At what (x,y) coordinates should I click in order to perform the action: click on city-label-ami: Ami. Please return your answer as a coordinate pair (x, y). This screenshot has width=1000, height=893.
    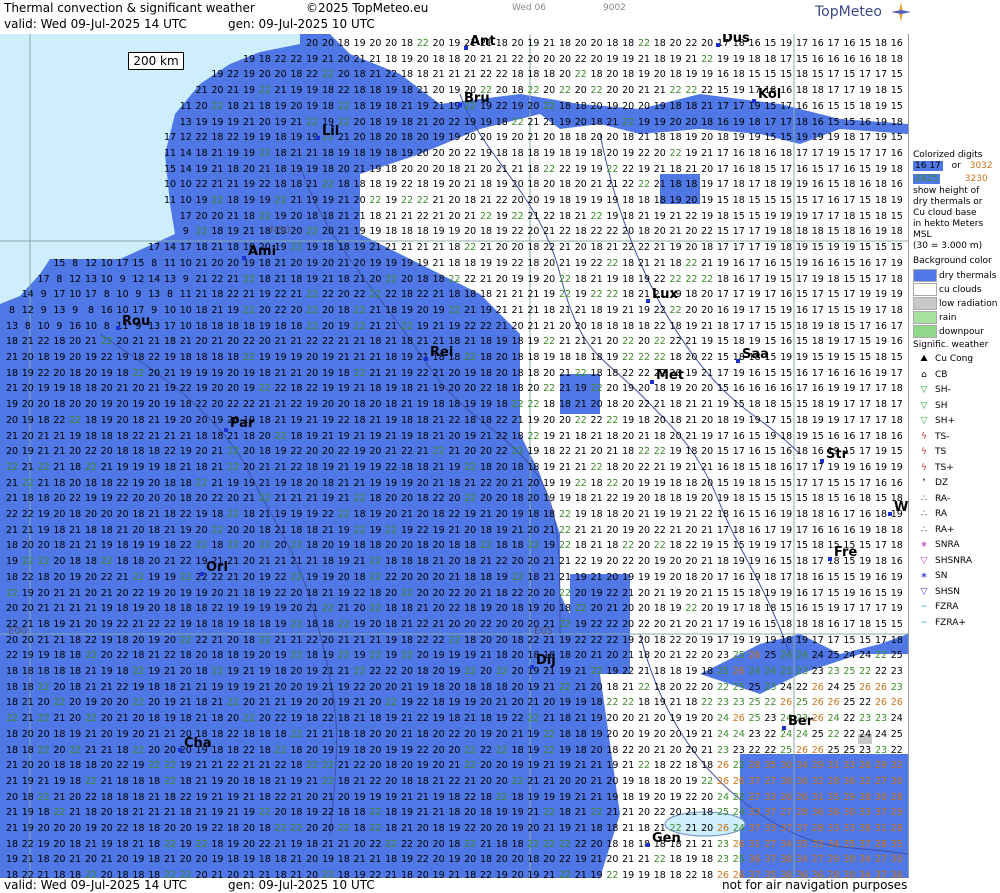
    Looking at the image, I should click on (262, 251).